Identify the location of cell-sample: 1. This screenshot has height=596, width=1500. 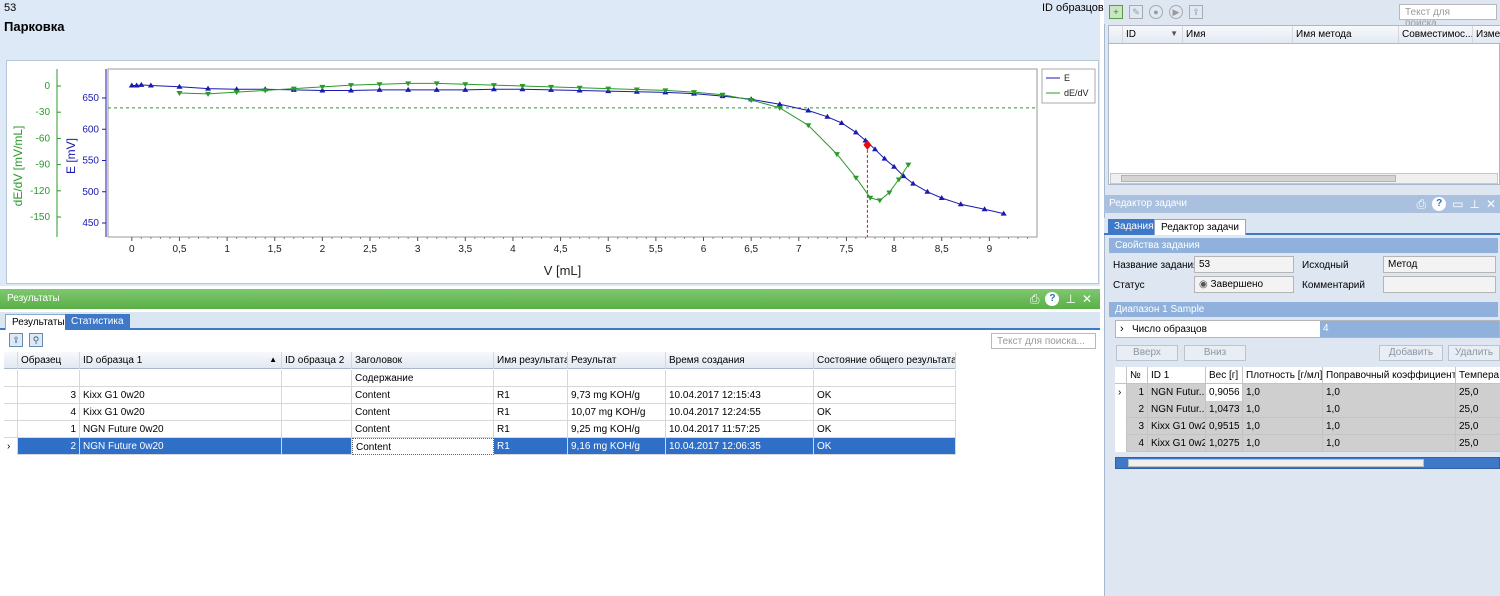
(49, 429).